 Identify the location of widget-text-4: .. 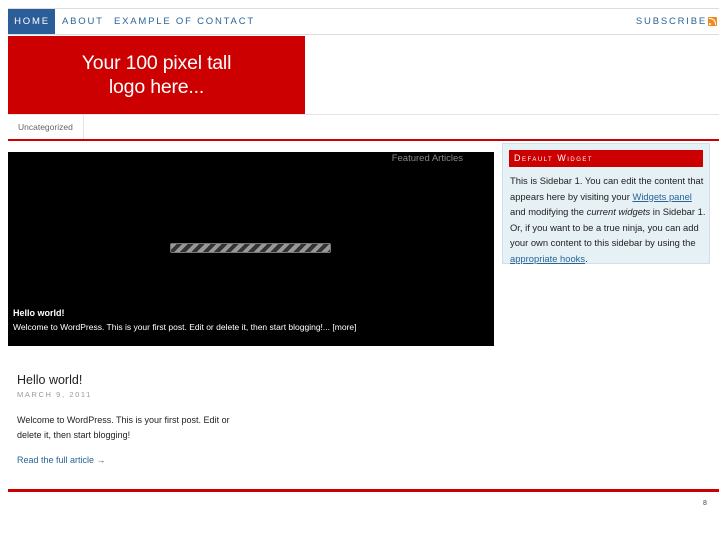
(586, 258).